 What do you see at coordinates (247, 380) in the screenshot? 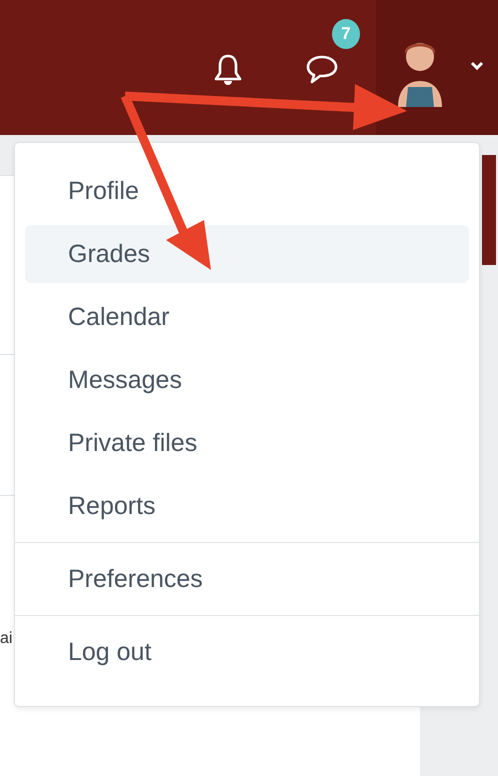
I see `menu-item: Messages` at bounding box center [247, 380].